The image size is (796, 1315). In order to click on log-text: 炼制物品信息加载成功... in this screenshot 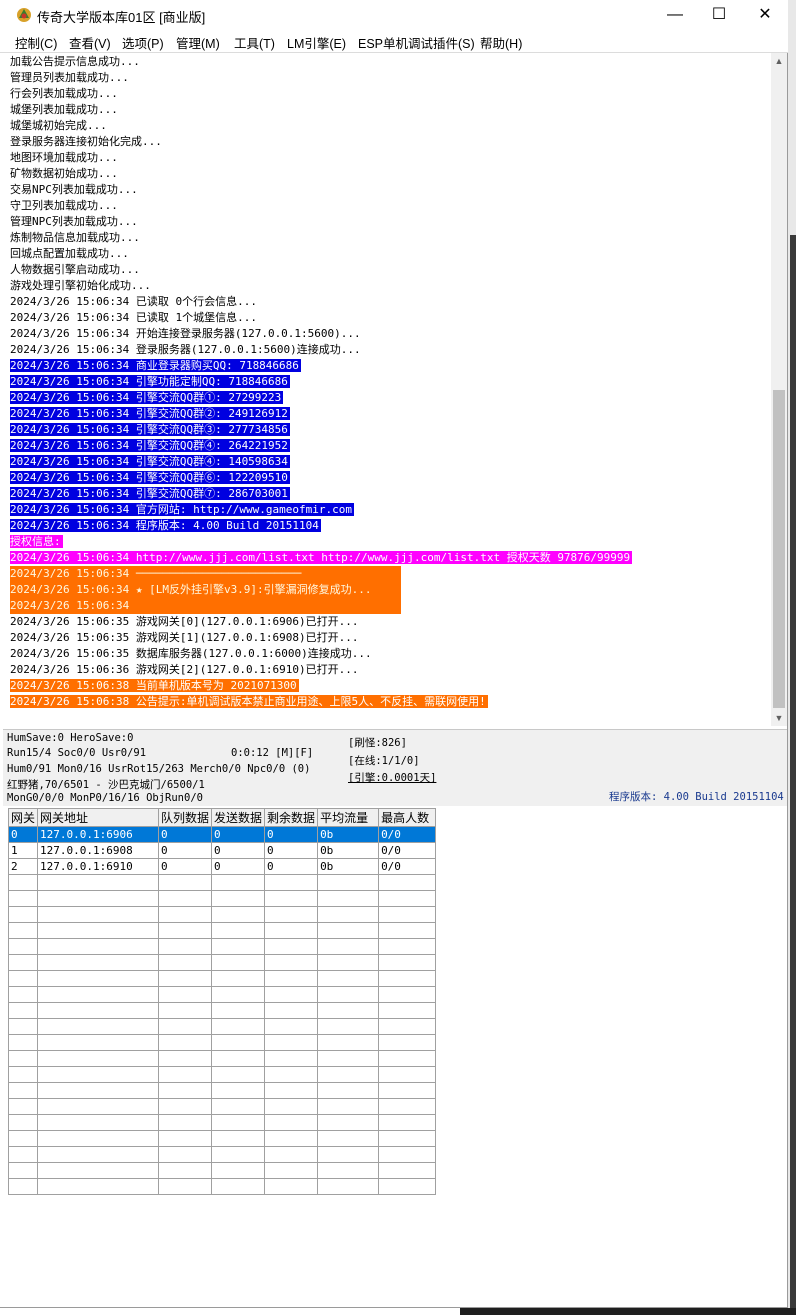, I will do `click(75, 237)`.